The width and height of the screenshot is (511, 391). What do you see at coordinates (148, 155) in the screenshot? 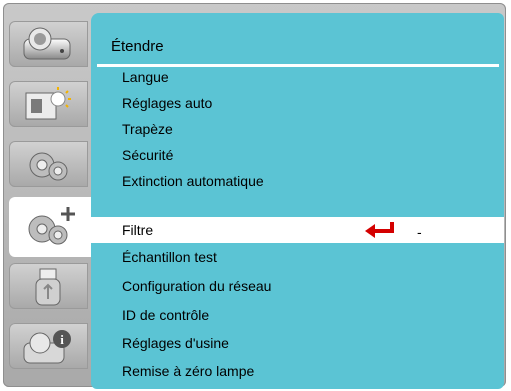
I see `menu-item-label: Sécurité` at bounding box center [148, 155].